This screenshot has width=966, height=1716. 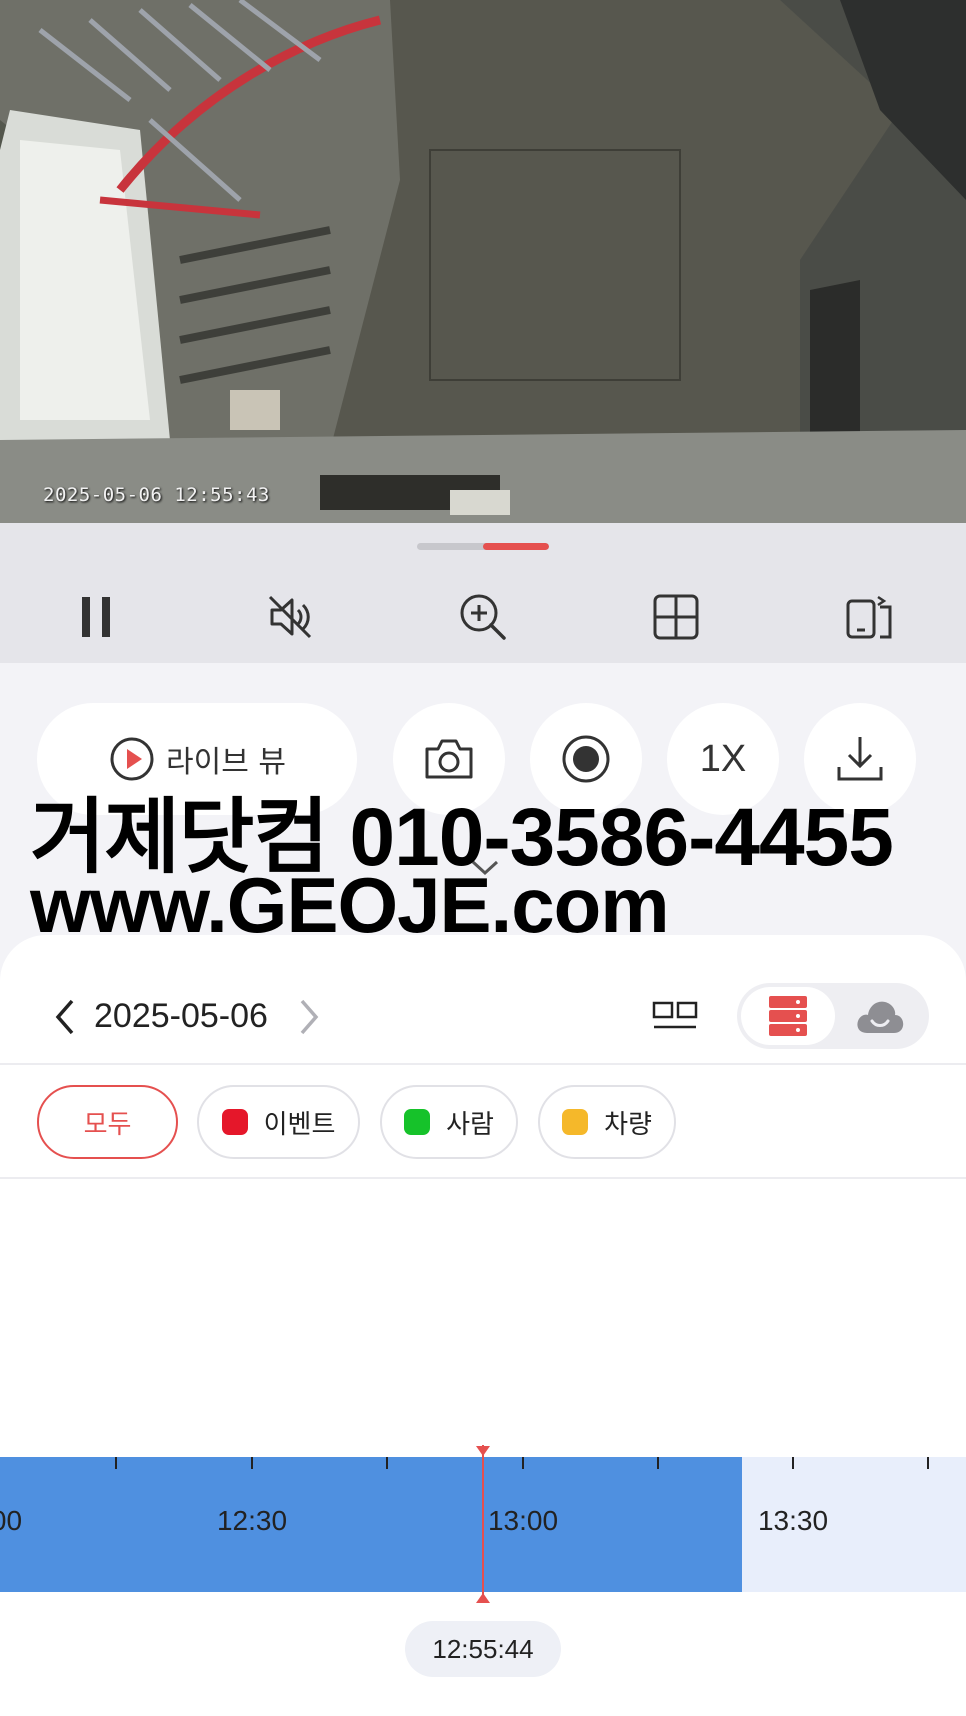 I want to click on mute-button, so click(x=290, y=617).